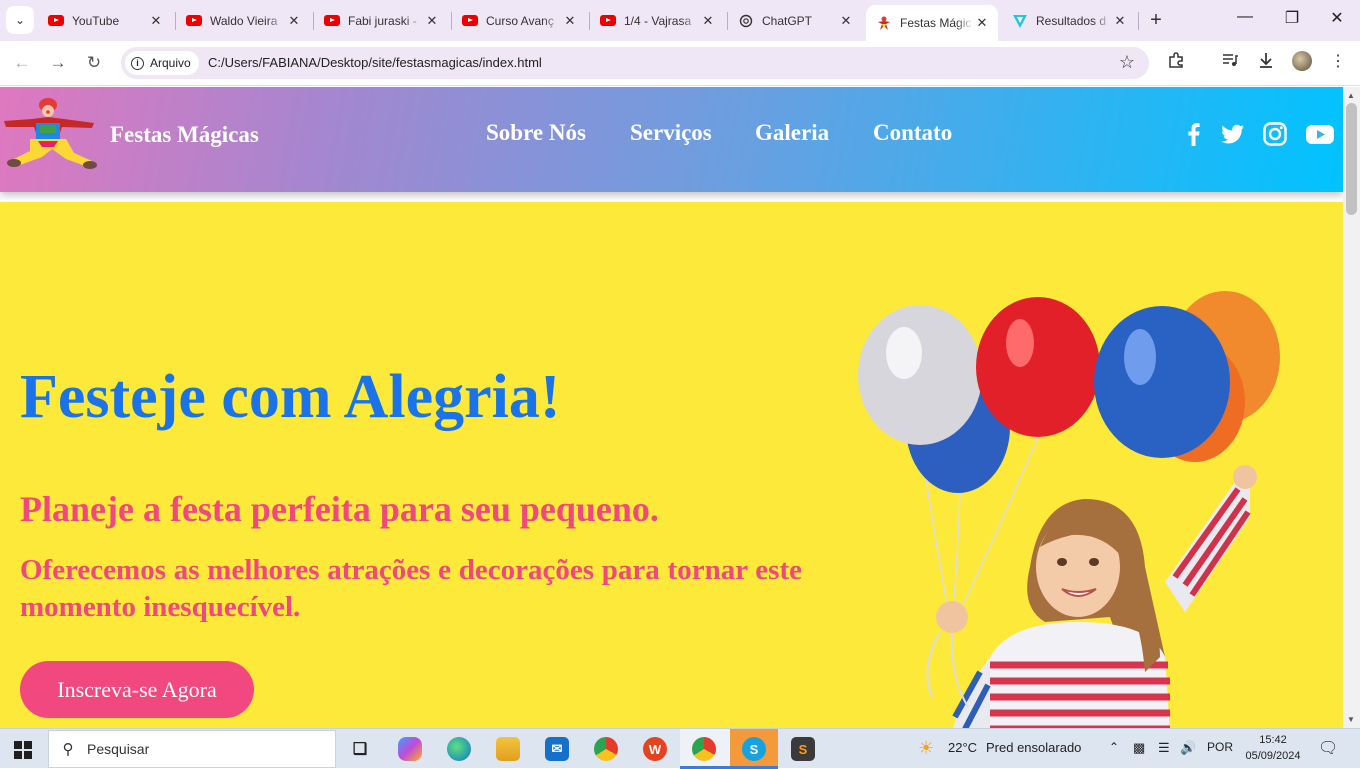 This screenshot has height=769, width=1360. What do you see at coordinates (1071, 20) in the screenshot?
I see `tab-title: Resultados d` at bounding box center [1071, 20].